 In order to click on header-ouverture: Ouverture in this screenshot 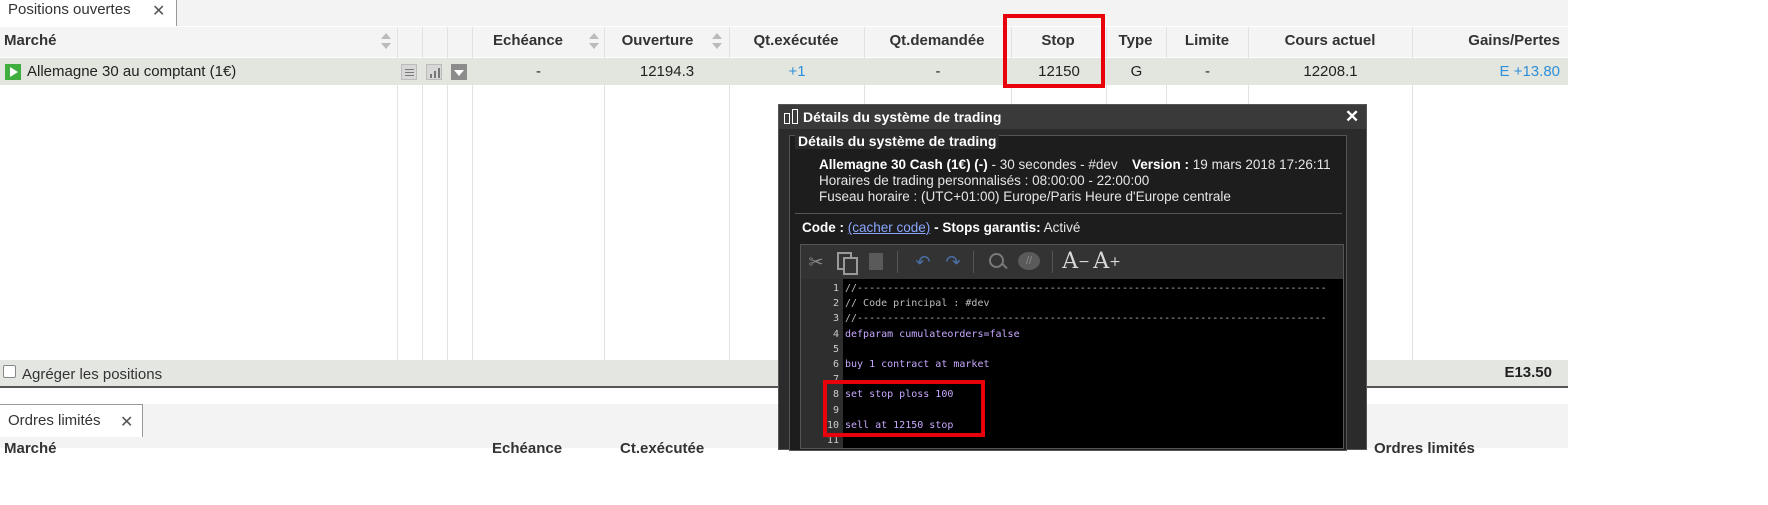, I will do `click(657, 42)`.